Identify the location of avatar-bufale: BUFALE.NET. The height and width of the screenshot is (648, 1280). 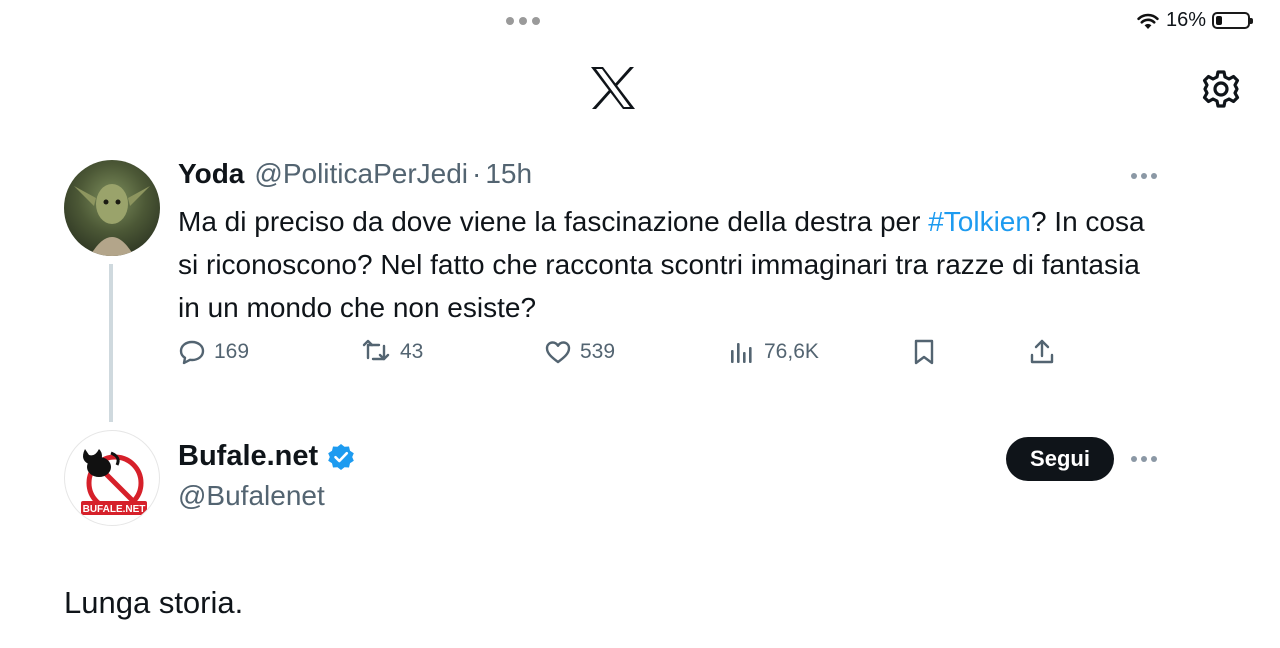
(112, 478).